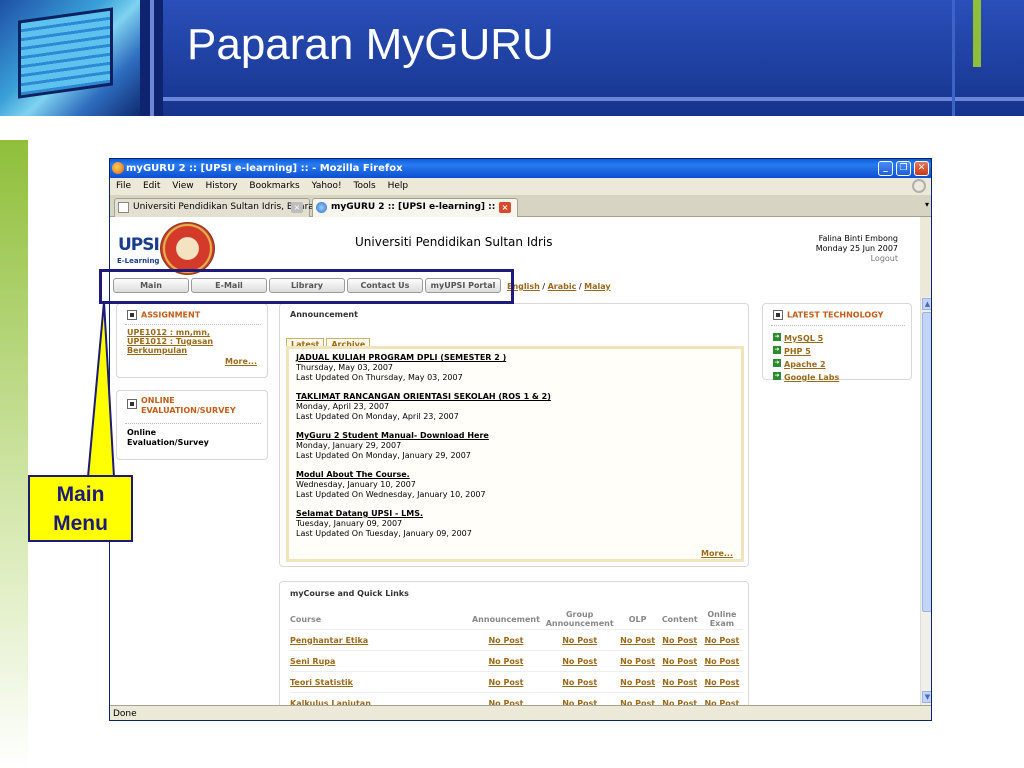 This screenshot has height=768, width=1024. I want to click on col-olp: OLP, so click(637, 619).